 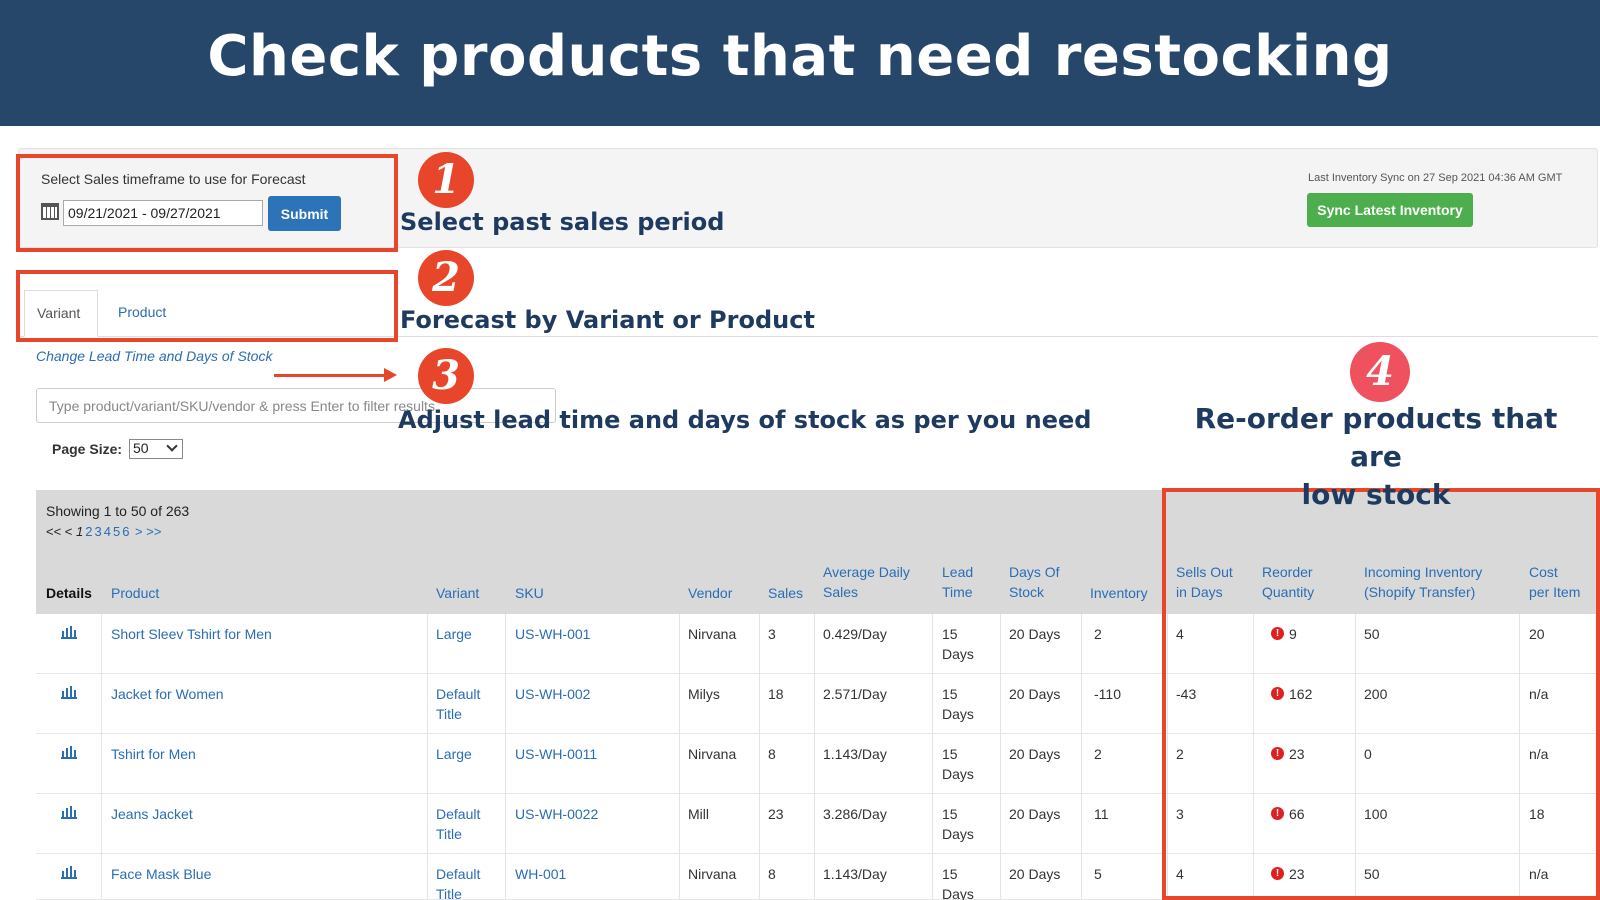 I want to click on cell-sales: 18, so click(x=776, y=694).